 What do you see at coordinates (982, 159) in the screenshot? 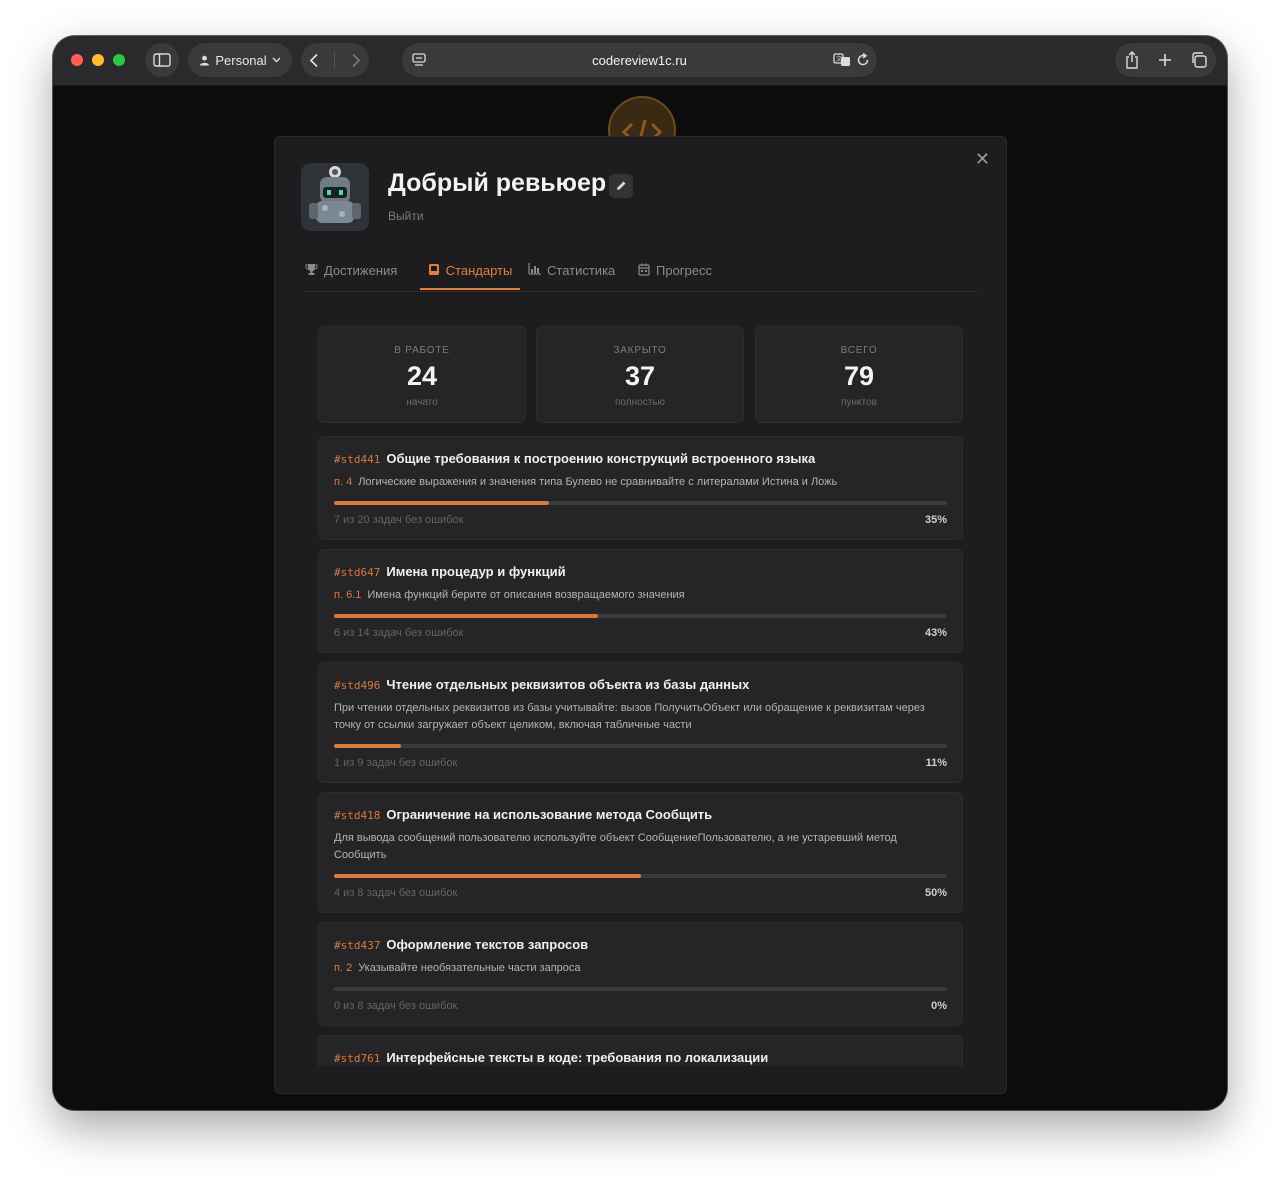
I see `close-icon: ✕` at bounding box center [982, 159].